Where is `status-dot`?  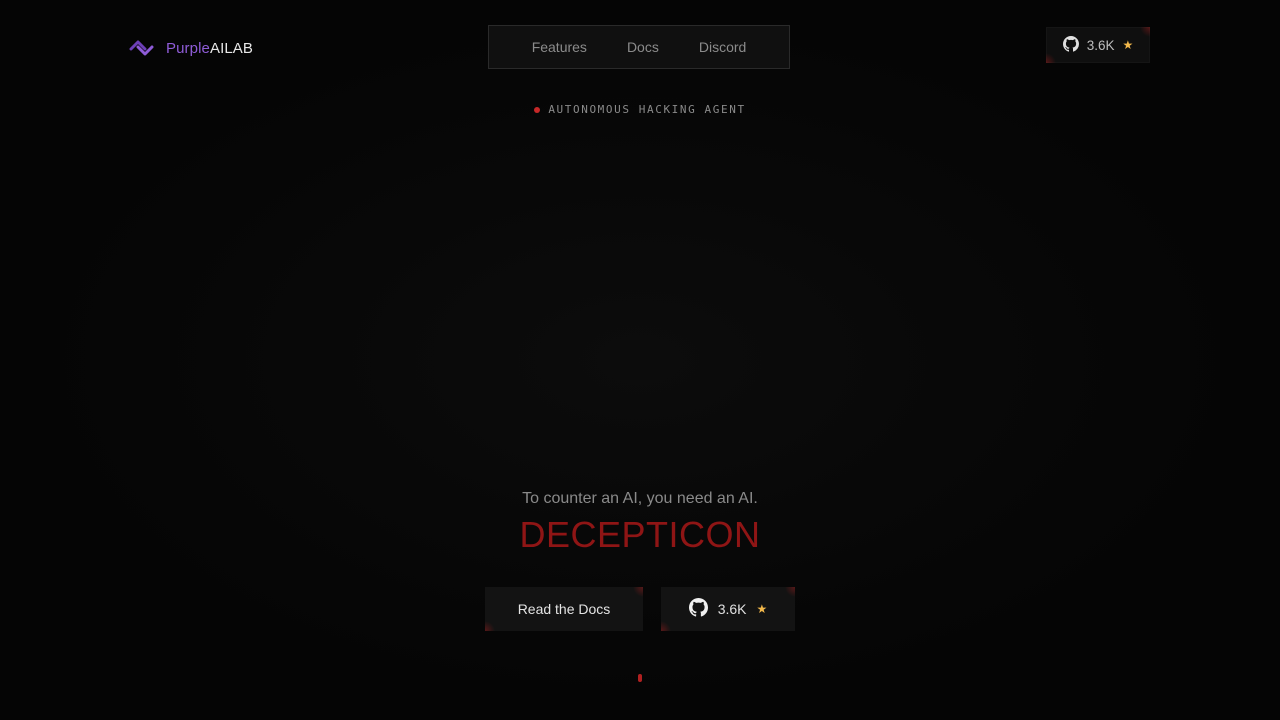
status-dot is located at coordinates (537, 109).